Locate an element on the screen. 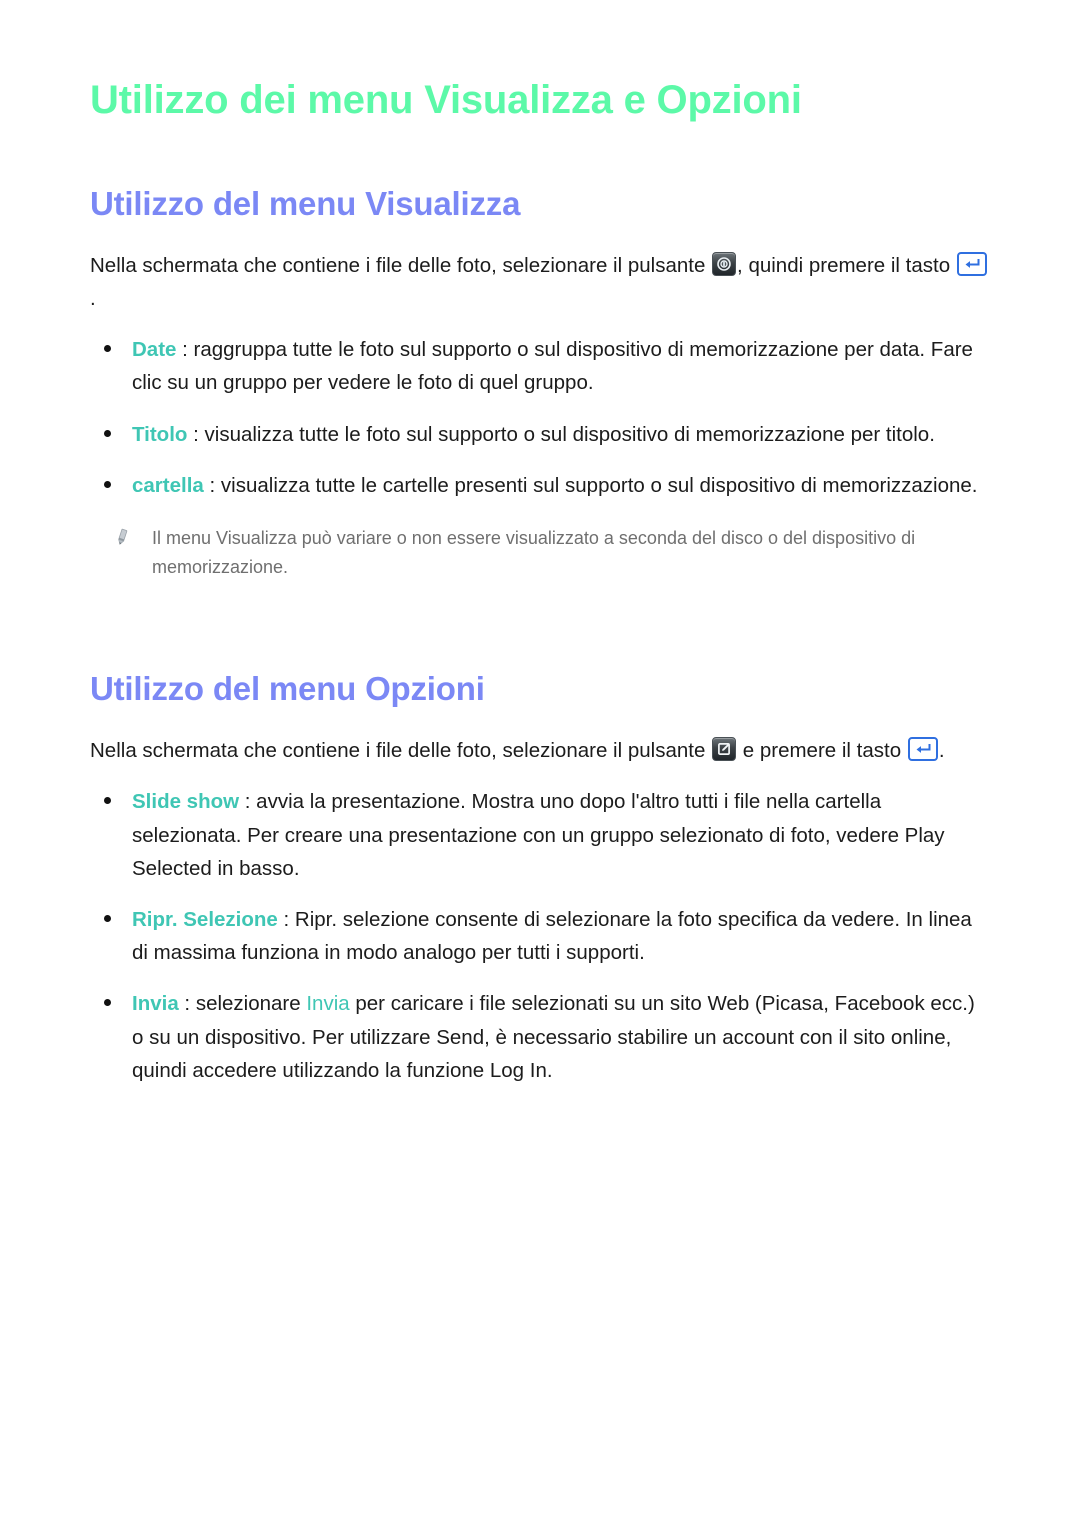 The height and width of the screenshot is (1534, 1080). bullet-keyword: Date is located at coordinates (154, 350).